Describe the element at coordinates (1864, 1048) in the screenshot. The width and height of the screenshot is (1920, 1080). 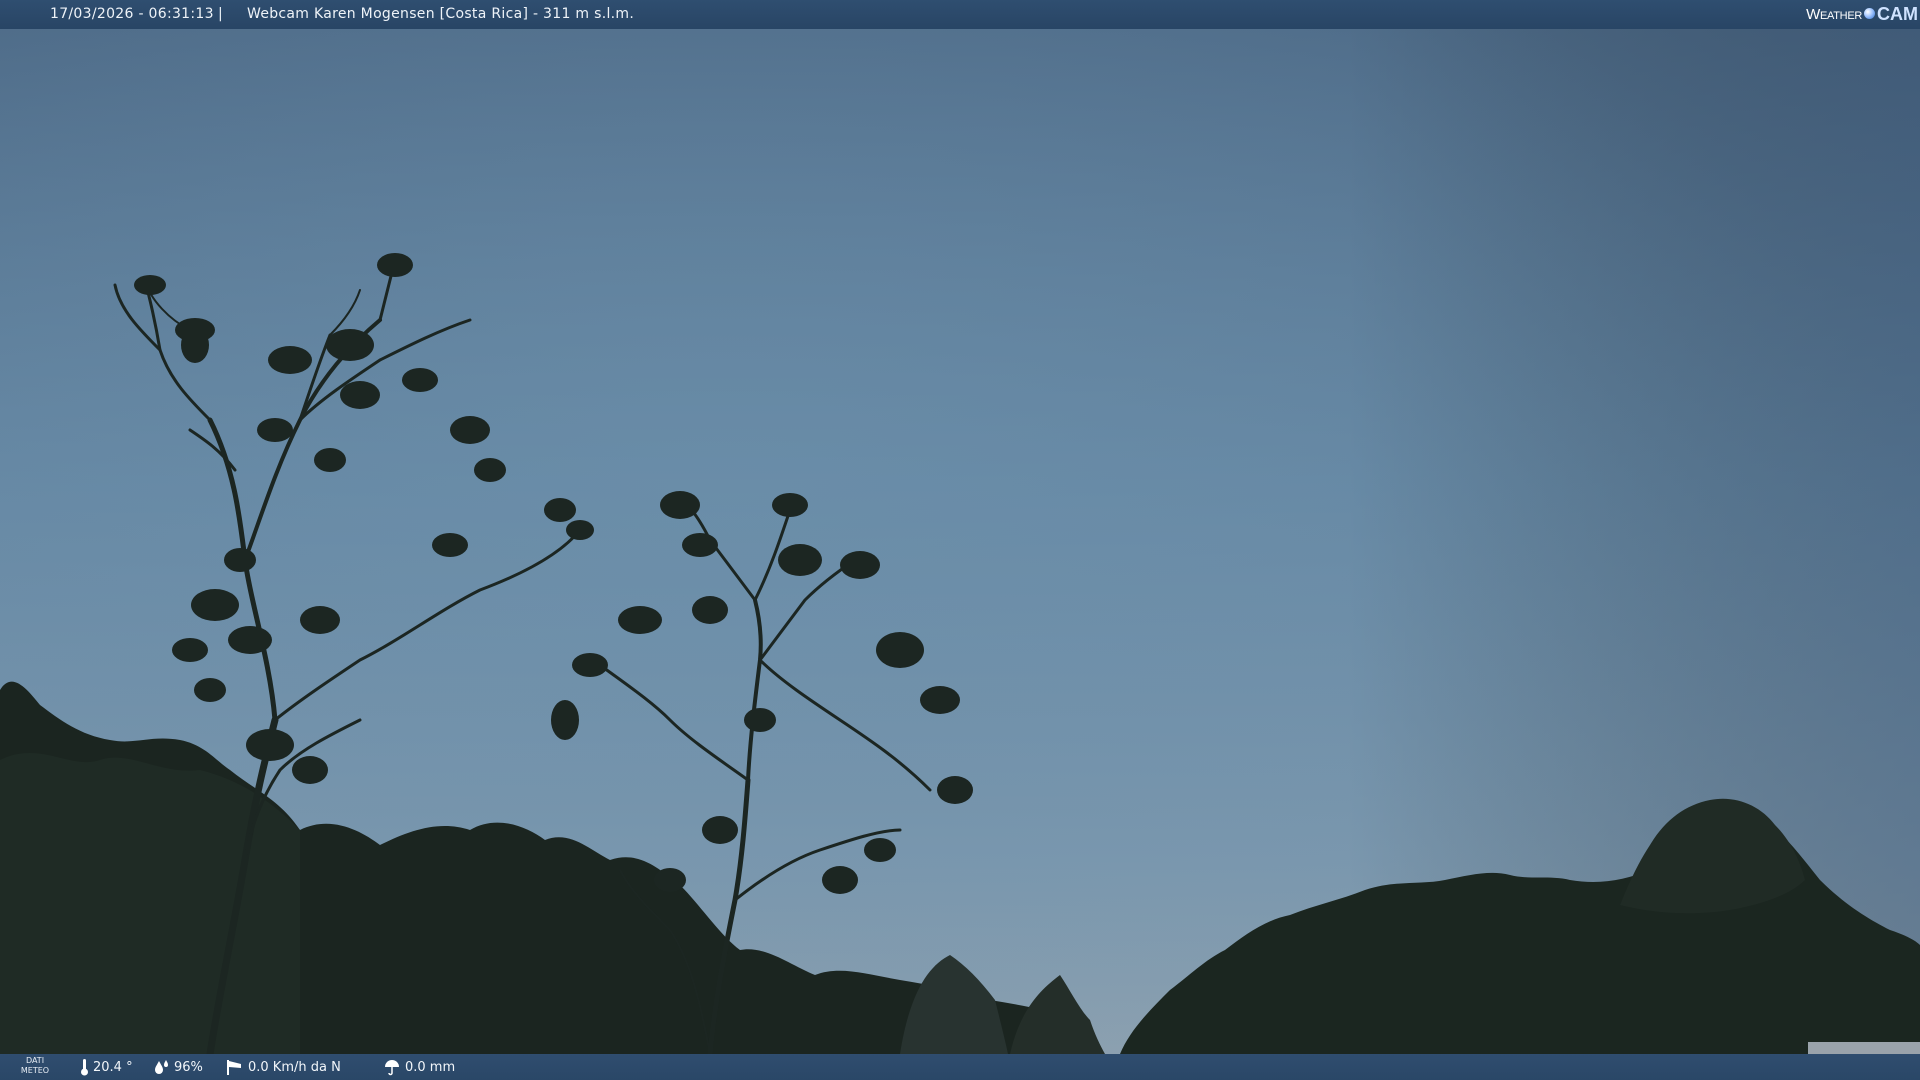
I see `bar-tab` at that location.